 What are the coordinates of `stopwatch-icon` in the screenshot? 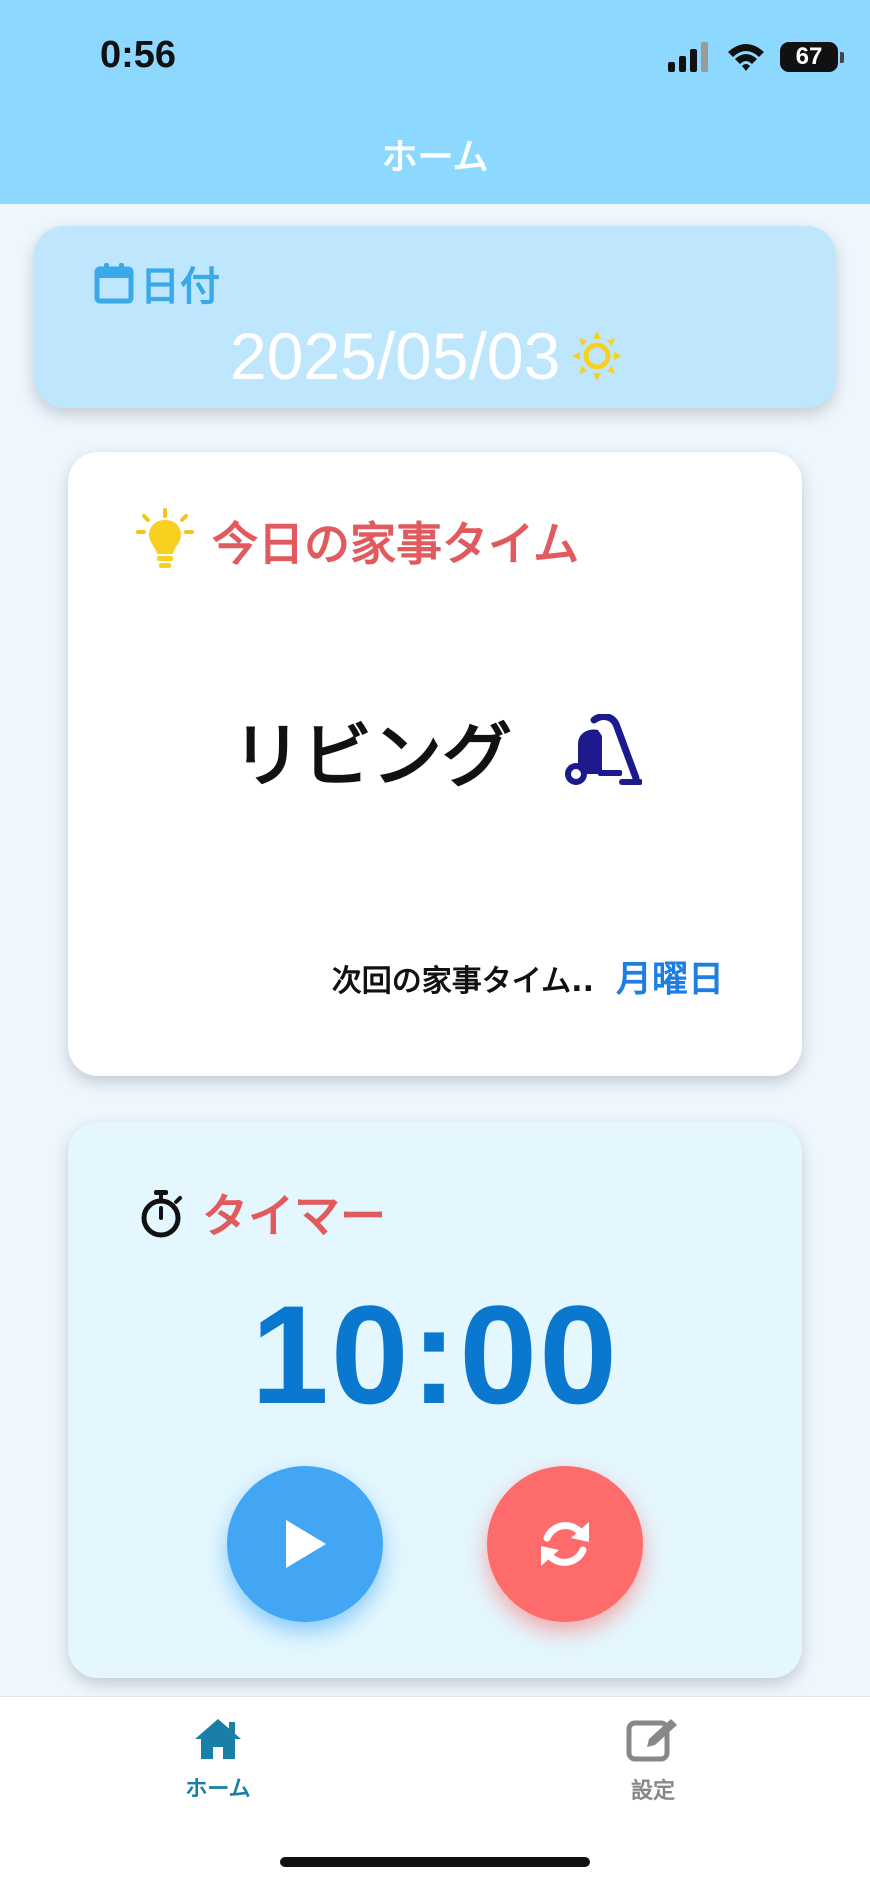 It's located at (161, 1214).